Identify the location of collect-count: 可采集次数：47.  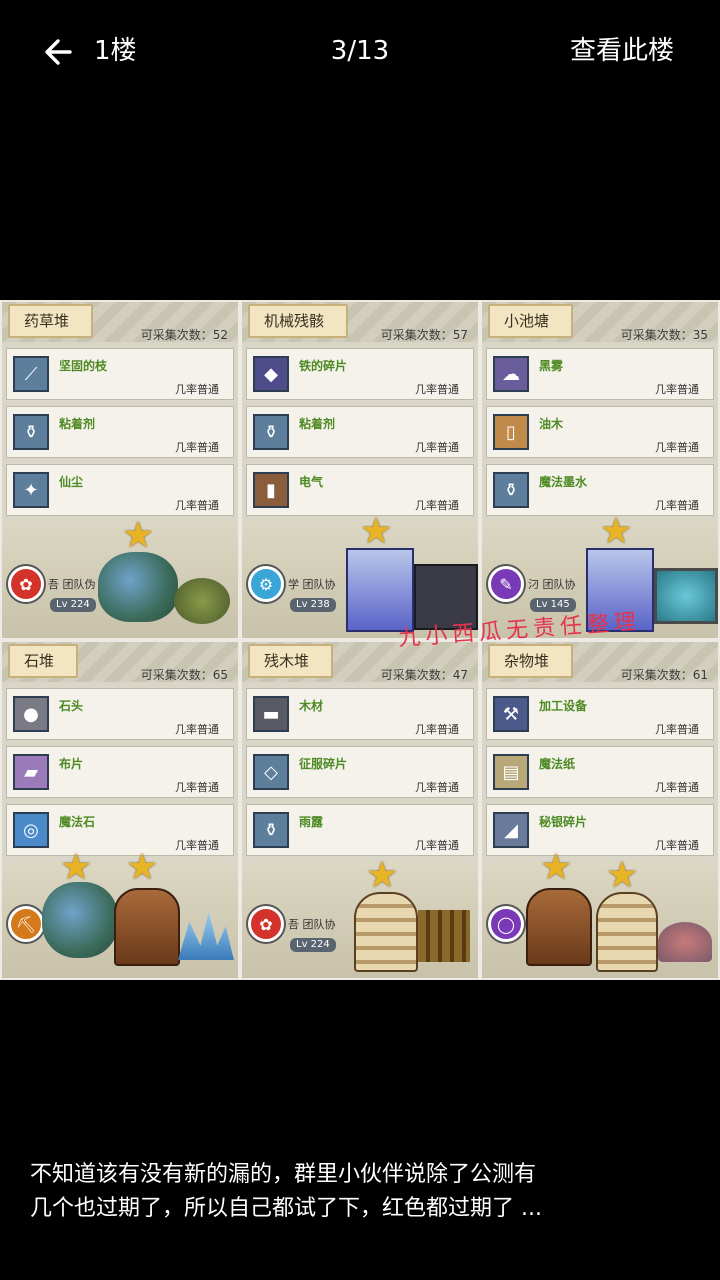
(424, 675).